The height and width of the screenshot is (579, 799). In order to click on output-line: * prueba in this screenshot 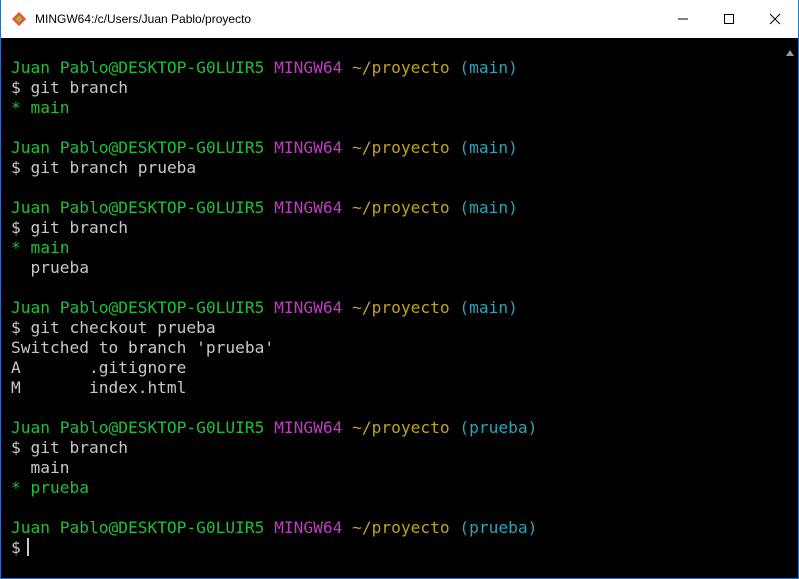, I will do `click(50, 487)`.